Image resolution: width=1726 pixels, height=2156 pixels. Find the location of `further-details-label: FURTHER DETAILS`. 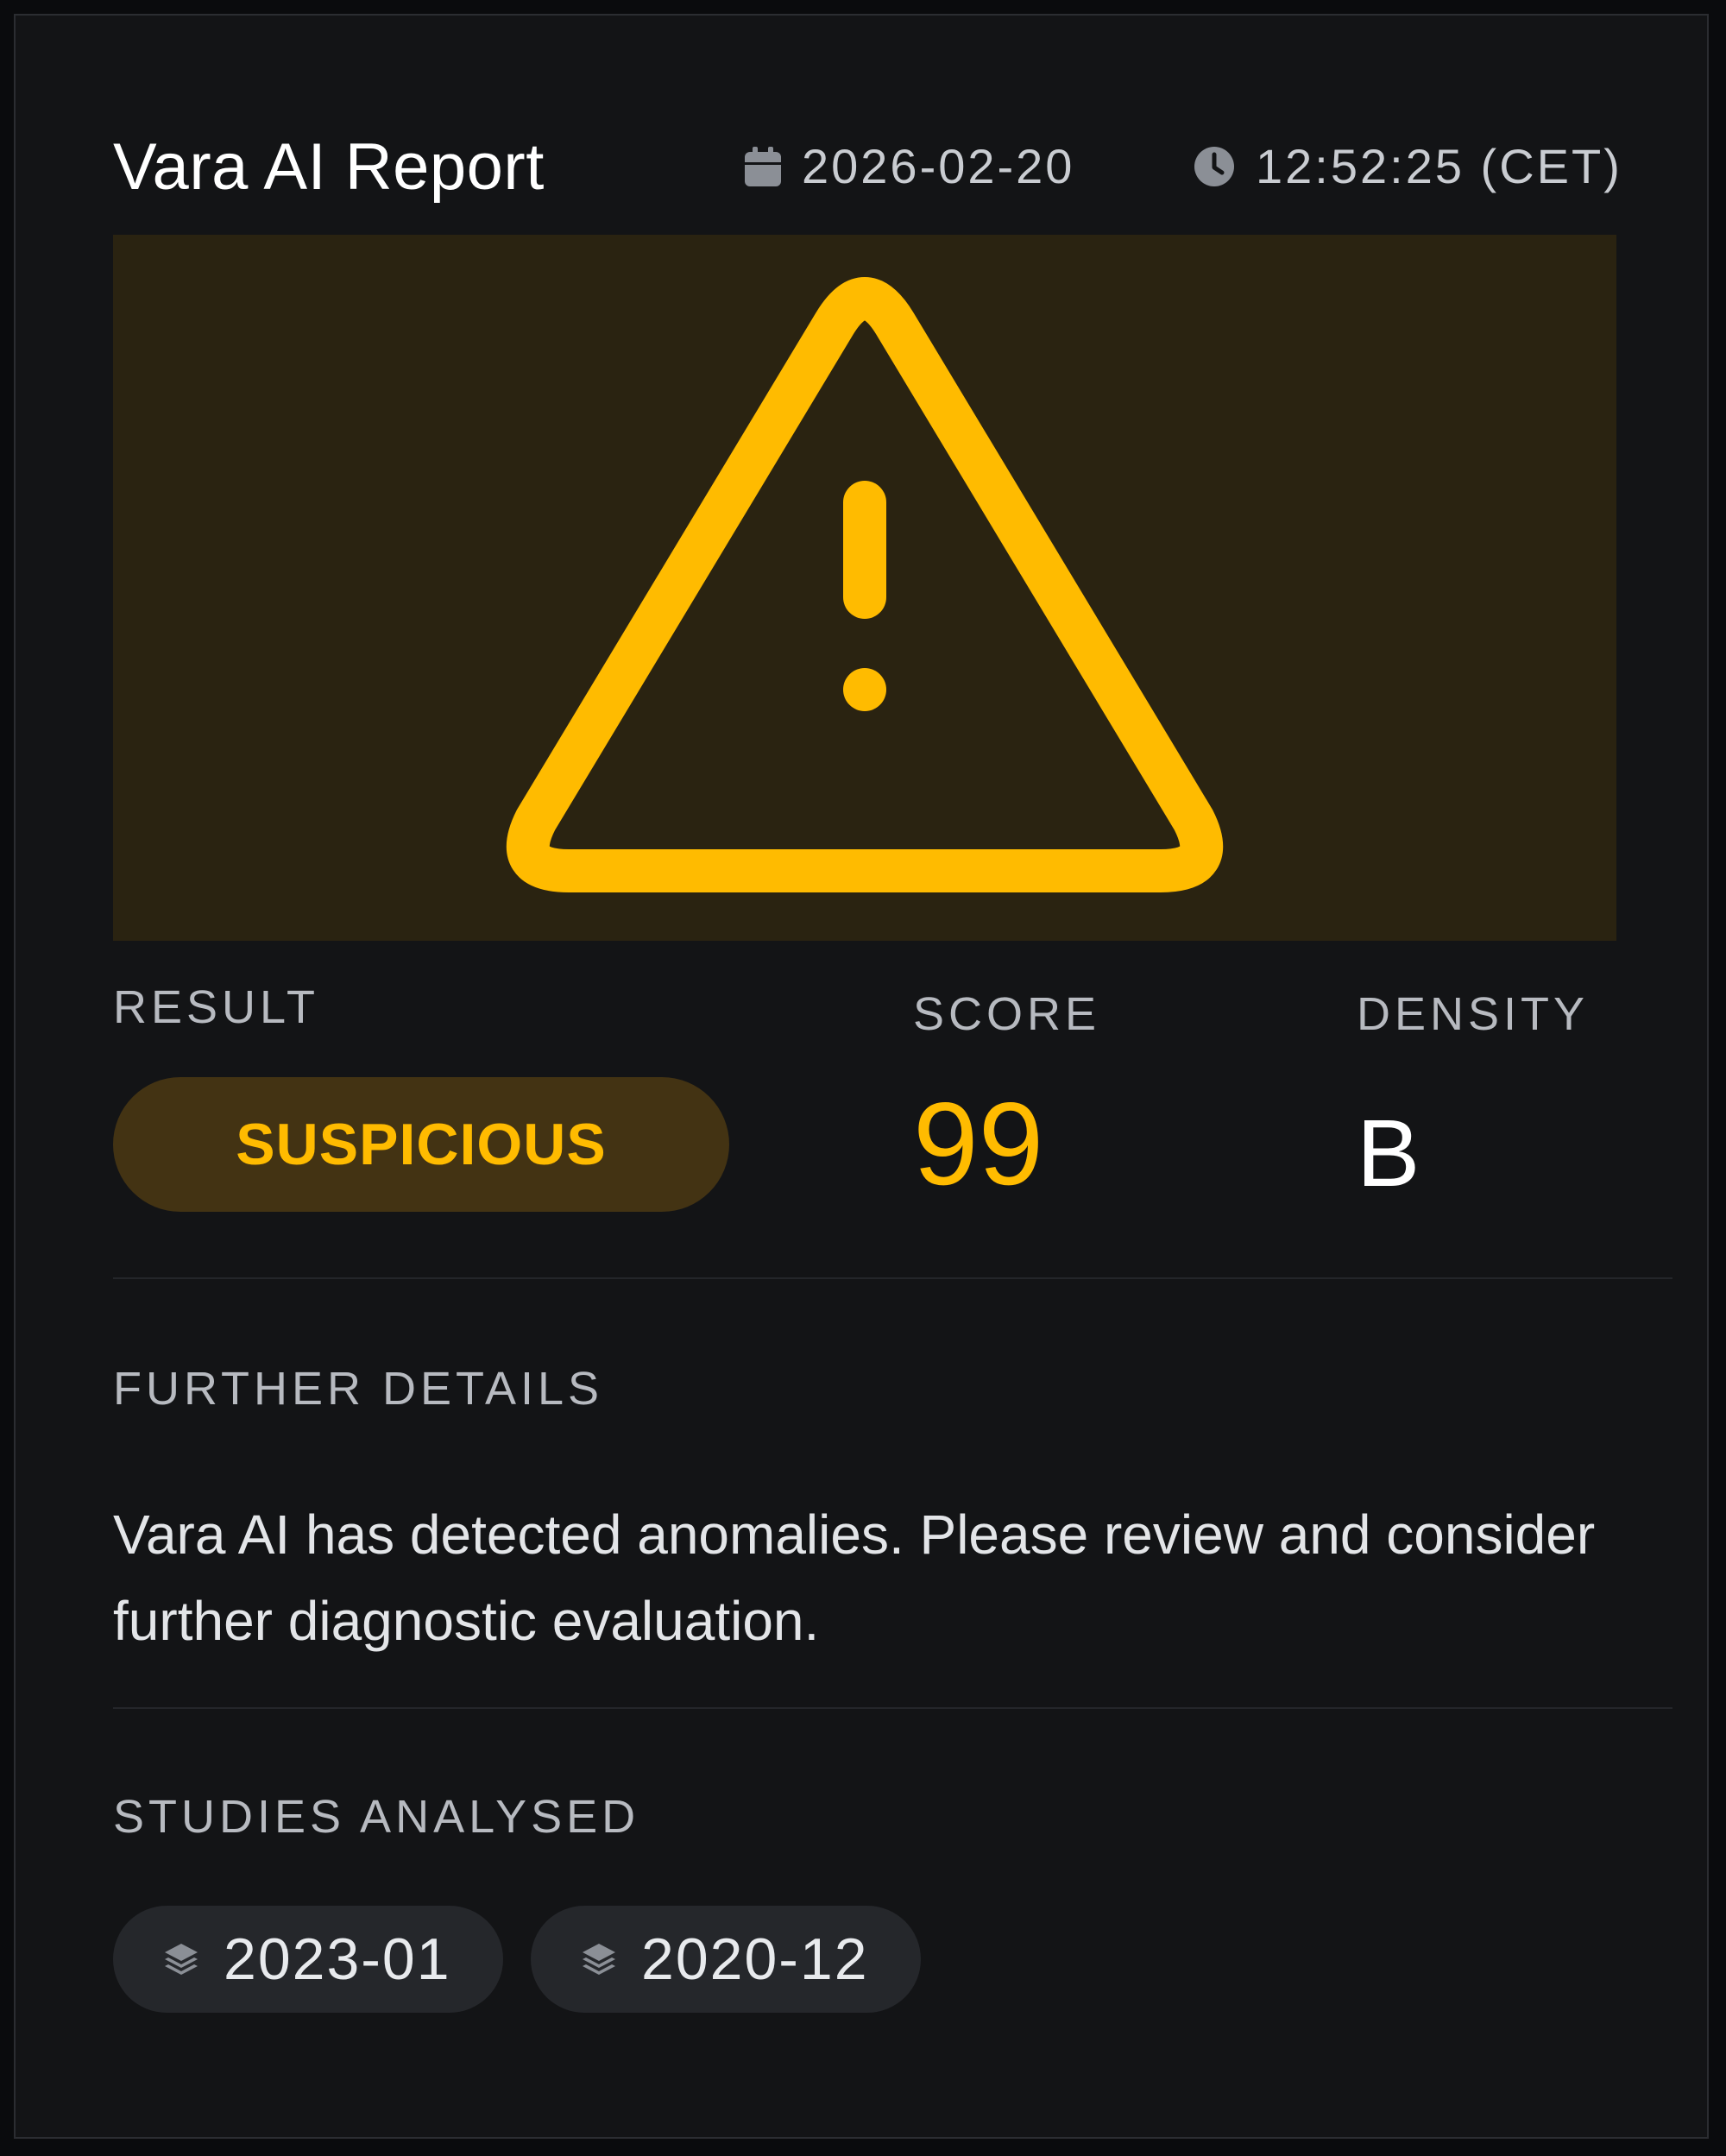

further-details-label: FURTHER DETAILS is located at coordinates (358, 1389).